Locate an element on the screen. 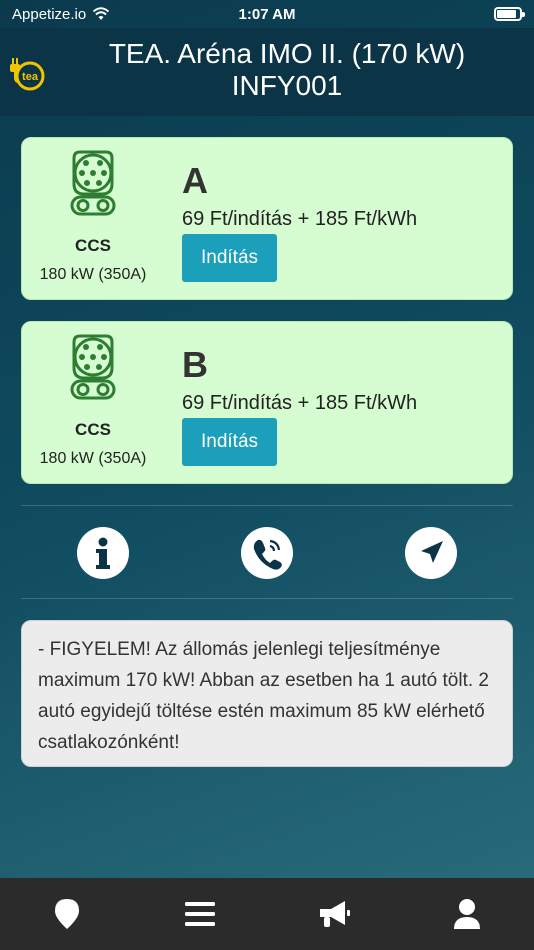  carrier-label: Appetize.io is located at coordinates (49, 14).